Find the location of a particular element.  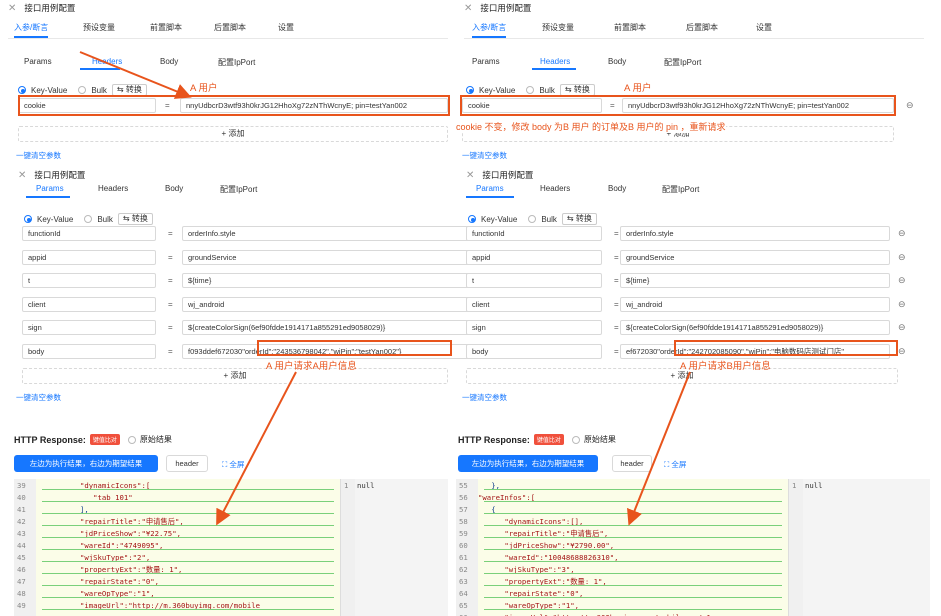

arrow-headers-to-cookie is located at coordinates (135, 75).